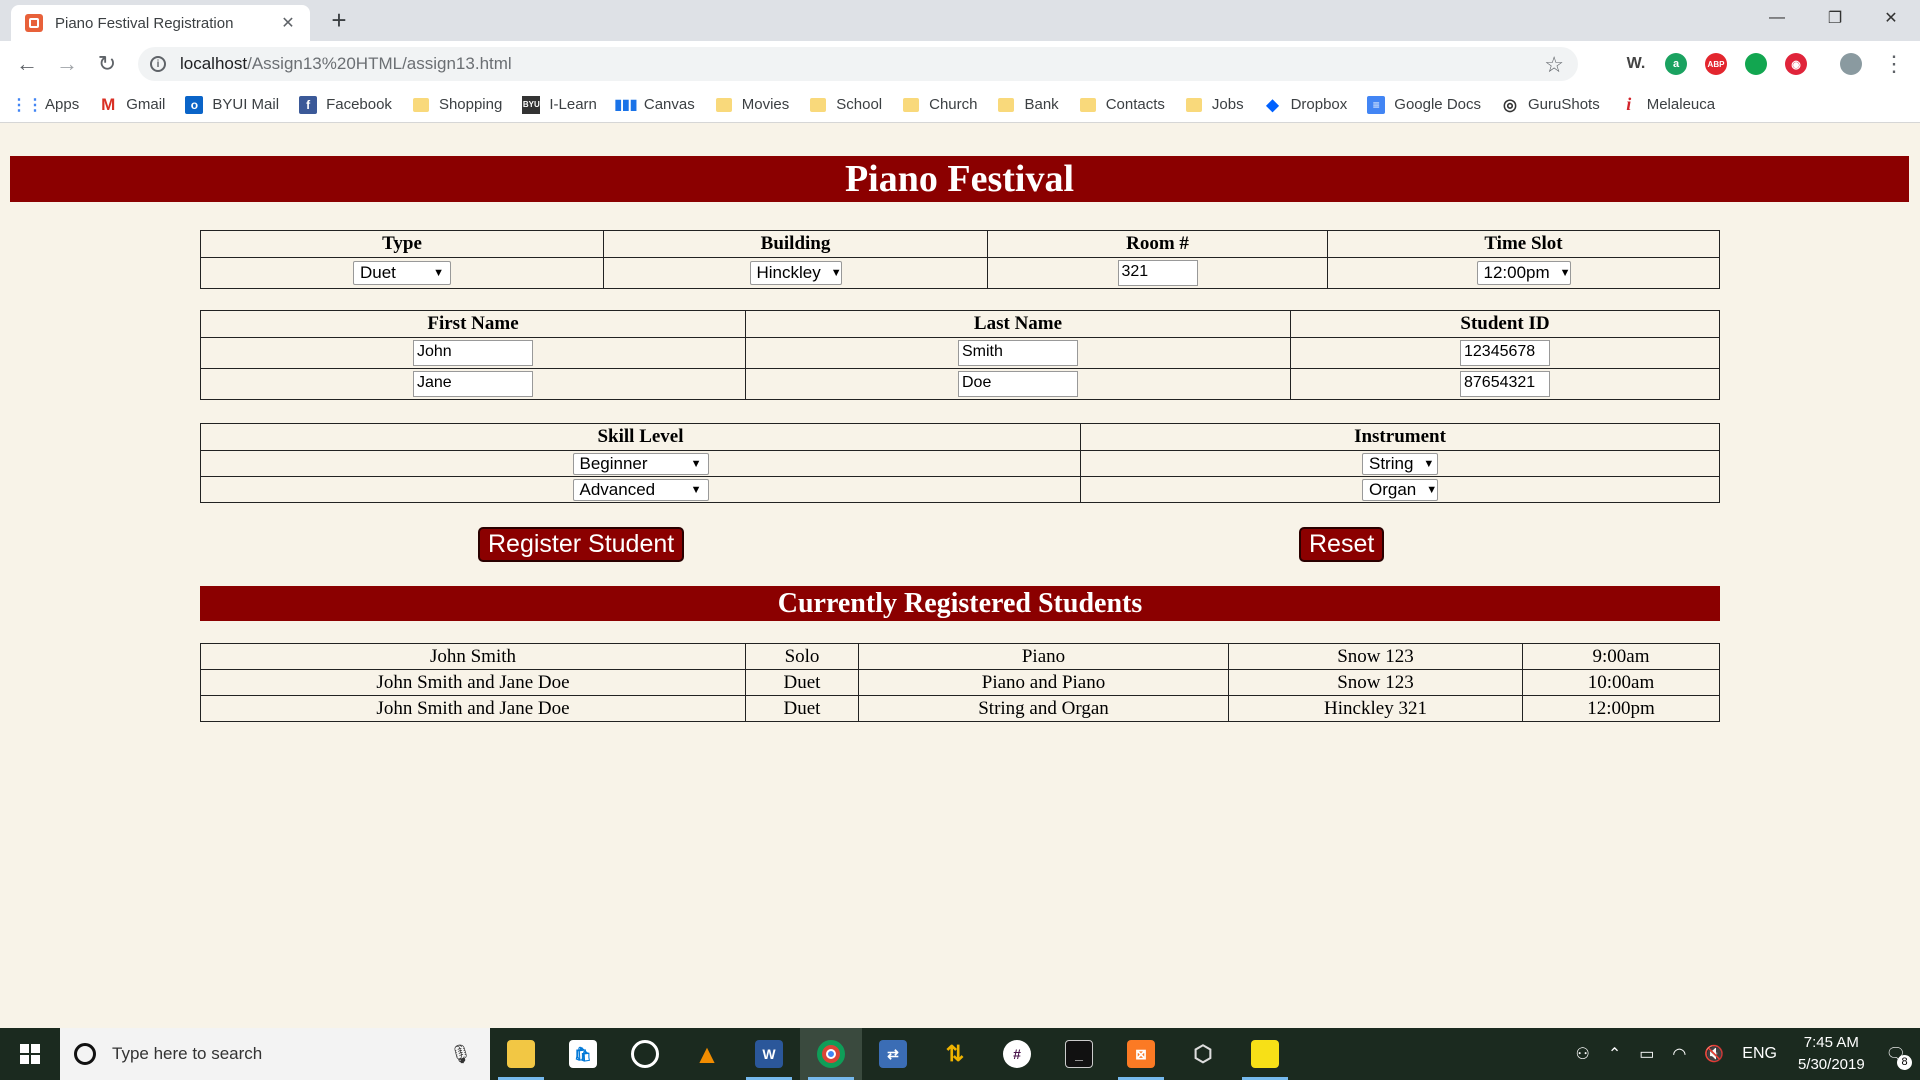  What do you see at coordinates (1505, 353) in the screenshot?
I see `student-id-input: 12345678` at bounding box center [1505, 353].